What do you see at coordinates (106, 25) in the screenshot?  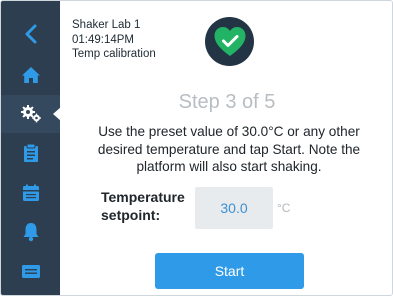 I see `device-name: Shaker Lab 1` at bounding box center [106, 25].